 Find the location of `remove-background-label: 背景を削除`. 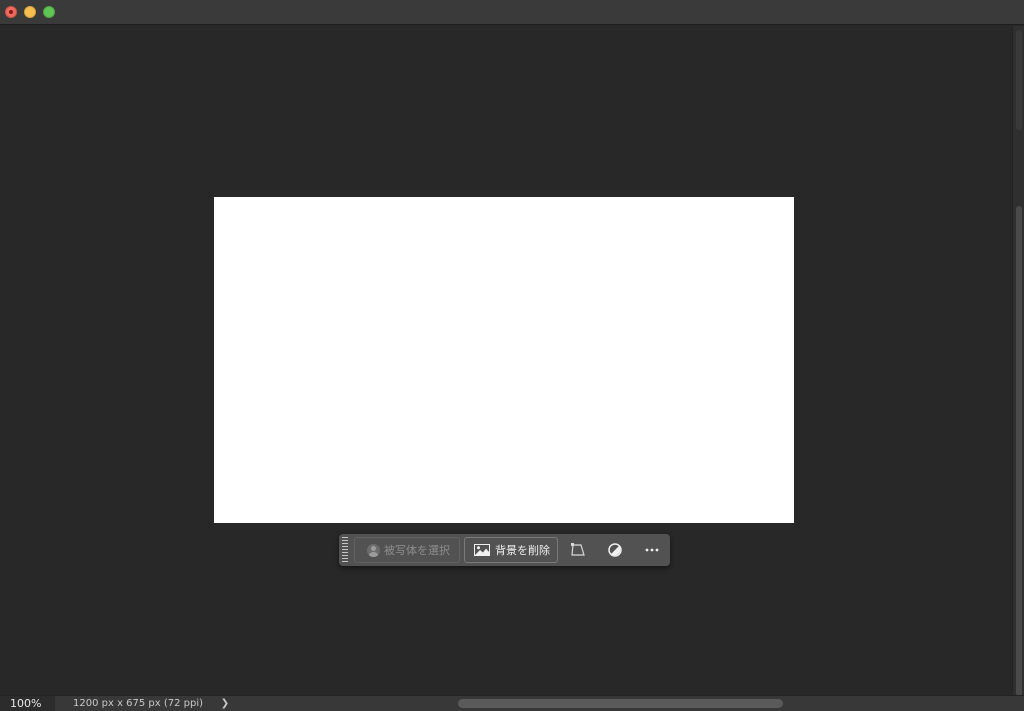

remove-background-label: 背景を削除 is located at coordinates (522, 550).